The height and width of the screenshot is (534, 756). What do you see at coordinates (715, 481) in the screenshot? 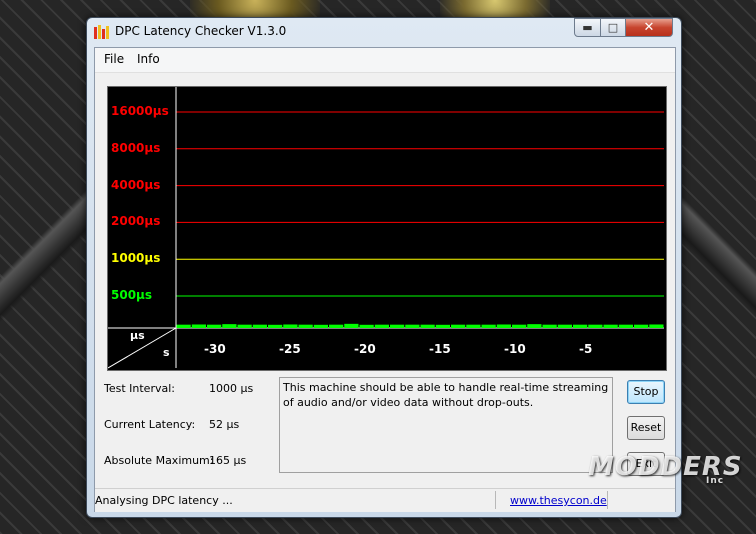
I see `watermark-suffix: Inc` at bounding box center [715, 481].